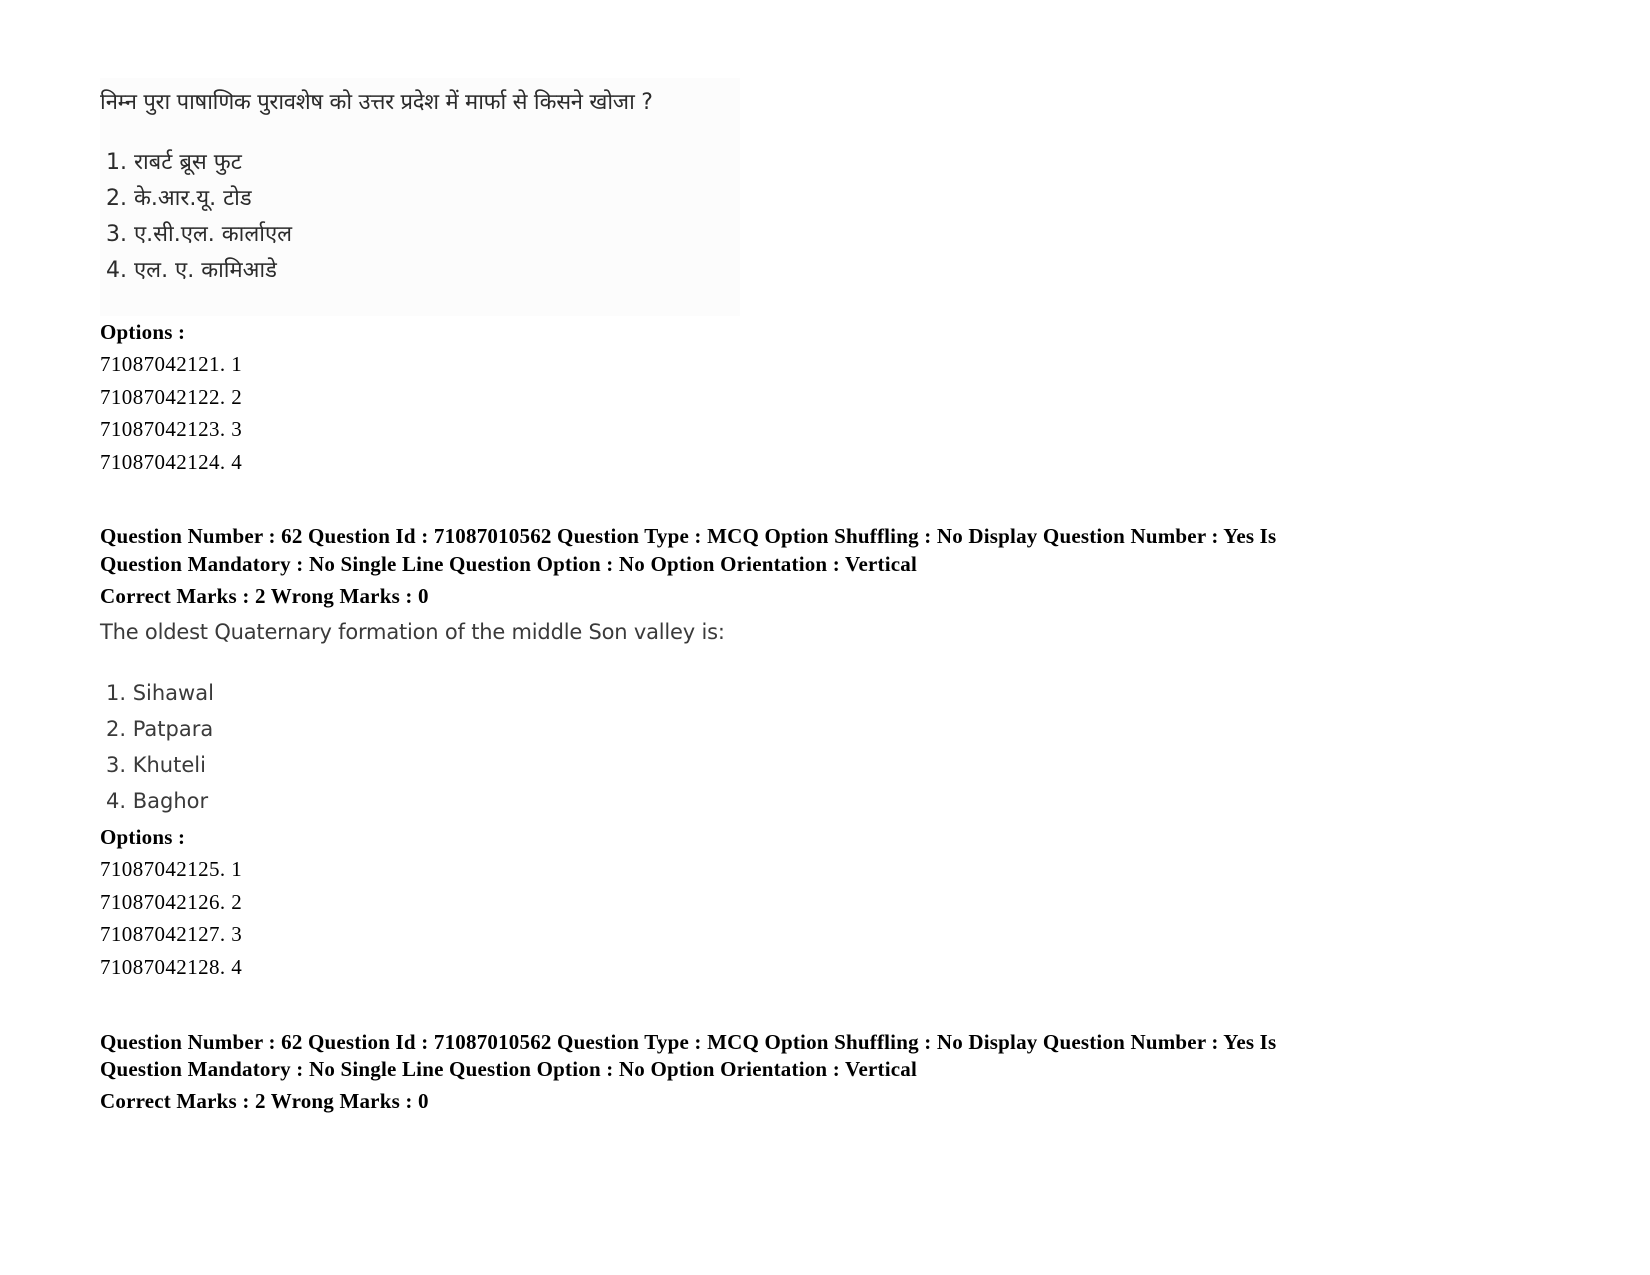 The width and height of the screenshot is (1650, 1275). What do you see at coordinates (157, 801) in the screenshot?
I see `question-2-choice-4: 4. Baghor` at bounding box center [157, 801].